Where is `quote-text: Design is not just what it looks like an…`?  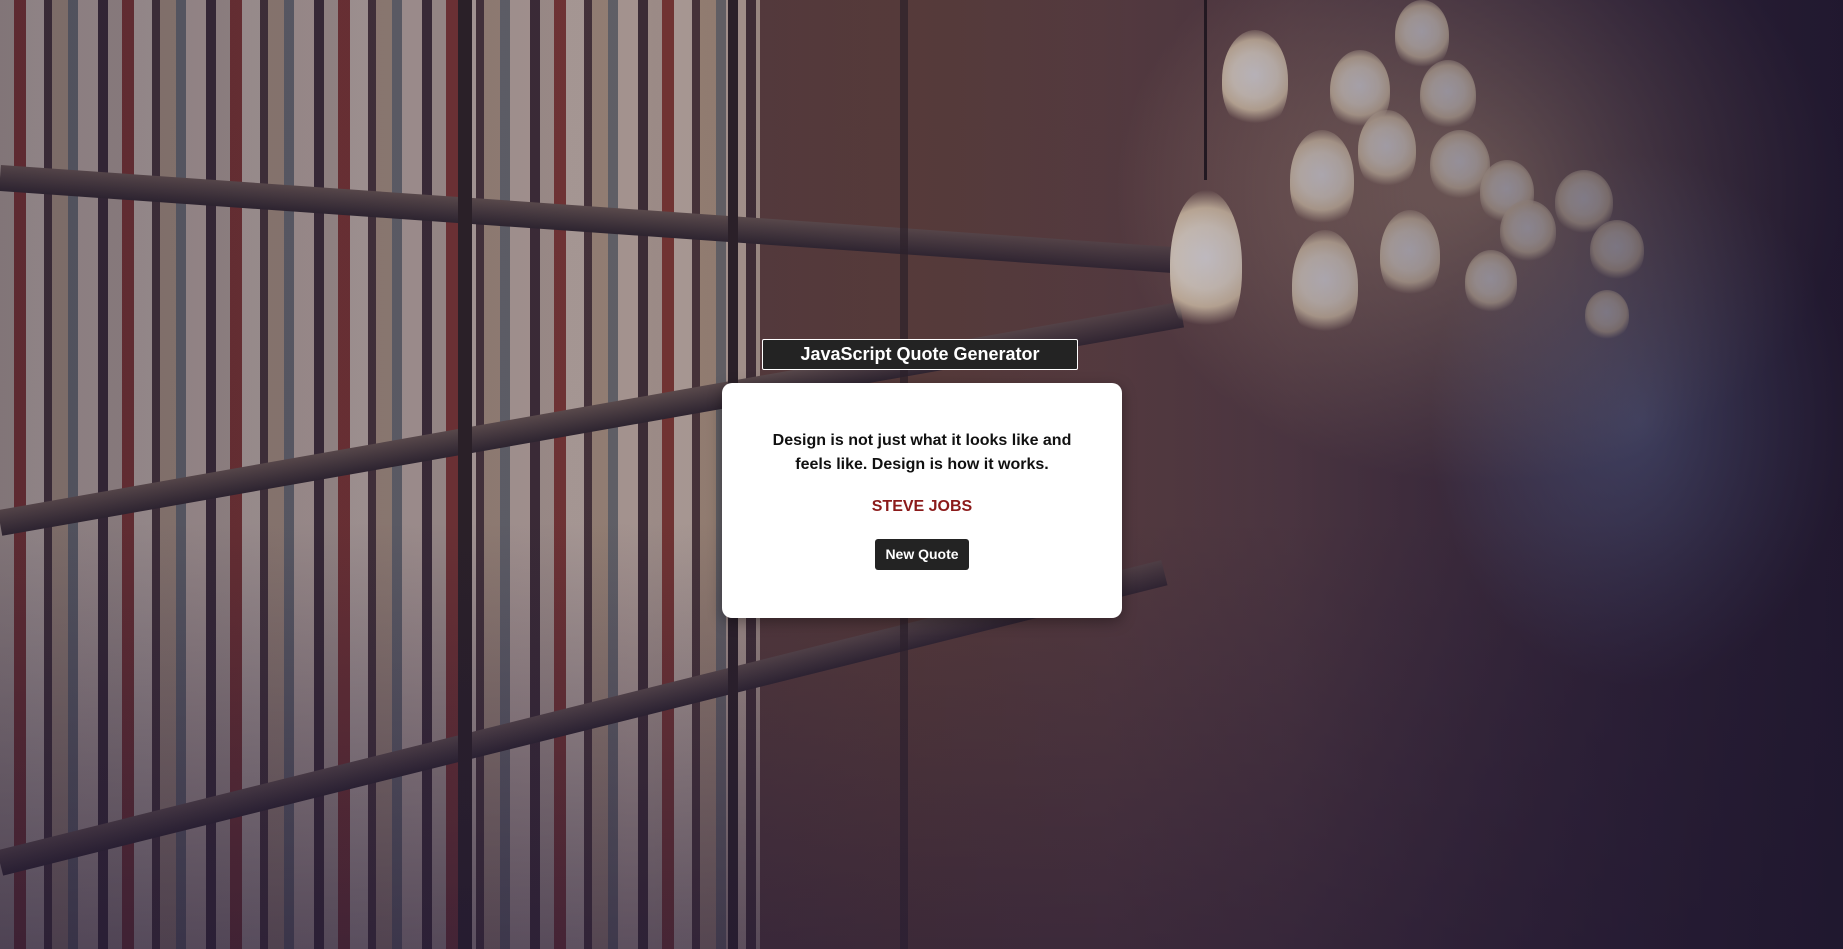 quote-text: Design is not just what it looks like an… is located at coordinates (922, 452).